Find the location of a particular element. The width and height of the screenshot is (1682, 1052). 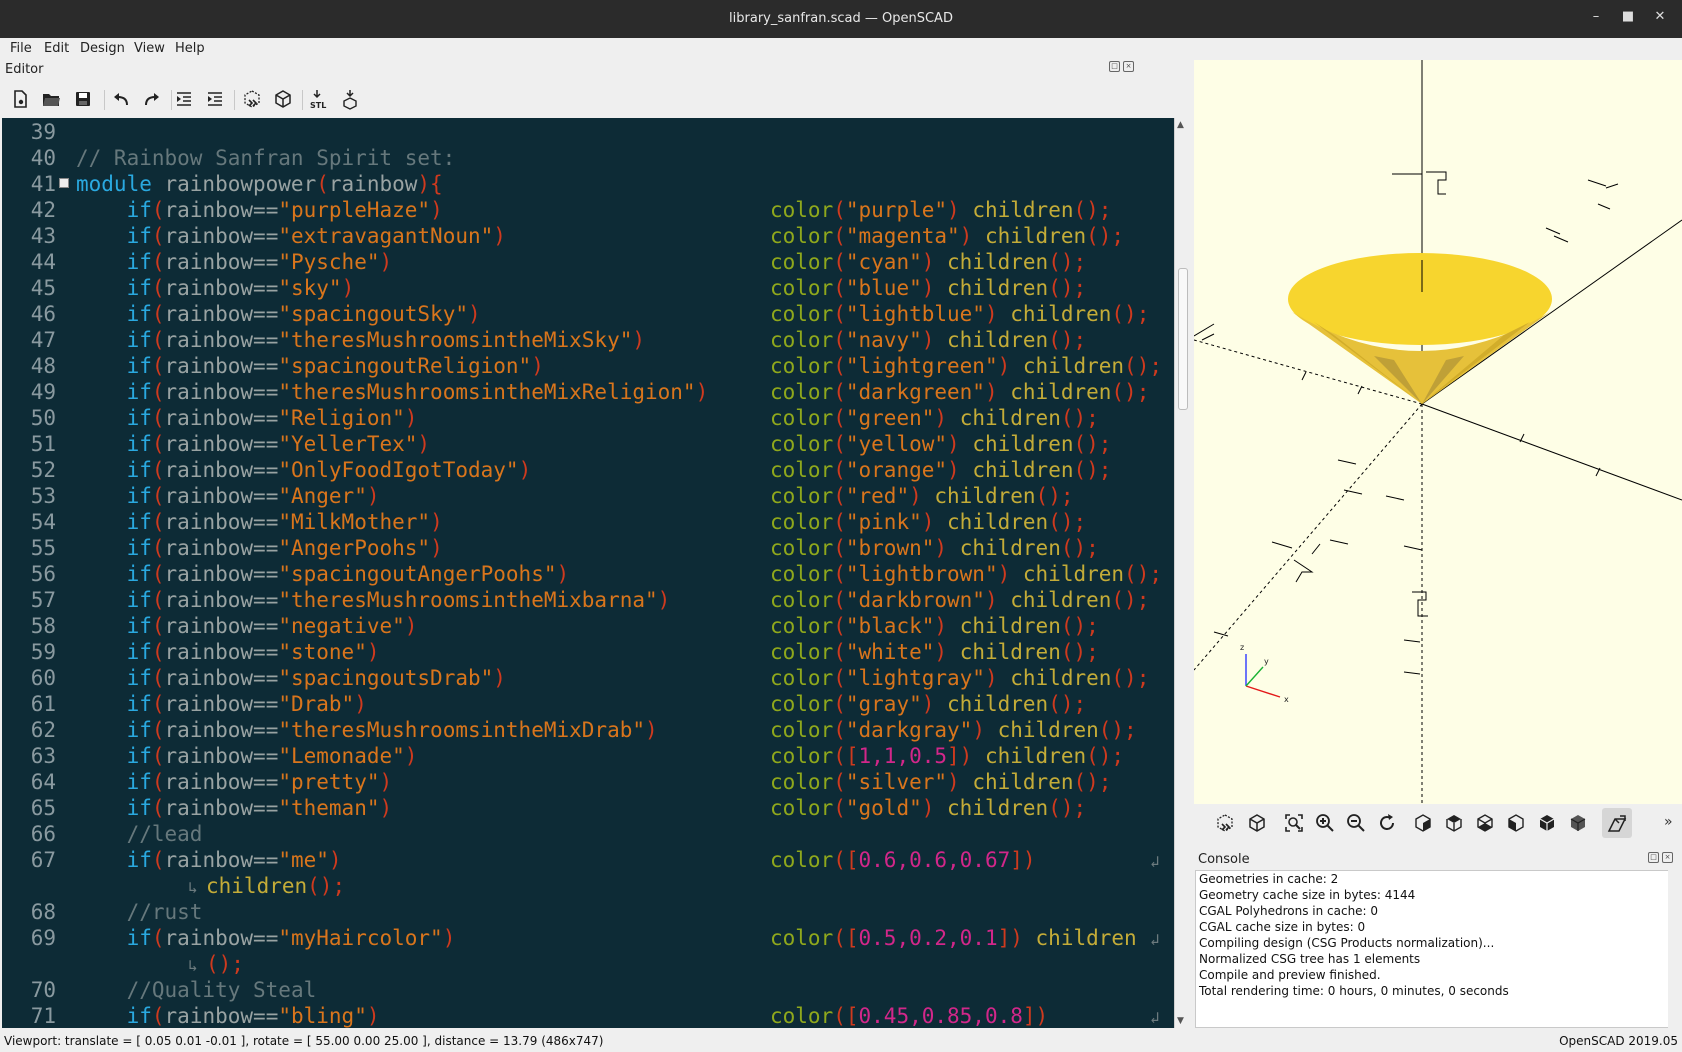

maximize-icon: ■ is located at coordinates (1628, 16).